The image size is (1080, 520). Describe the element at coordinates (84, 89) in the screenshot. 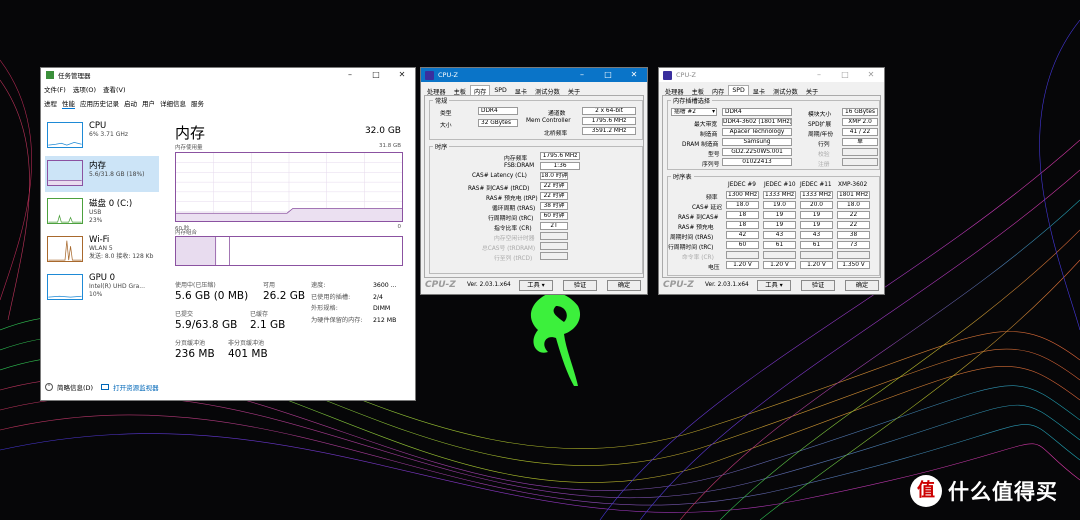

I see `menu-options: 选项(O)` at that location.